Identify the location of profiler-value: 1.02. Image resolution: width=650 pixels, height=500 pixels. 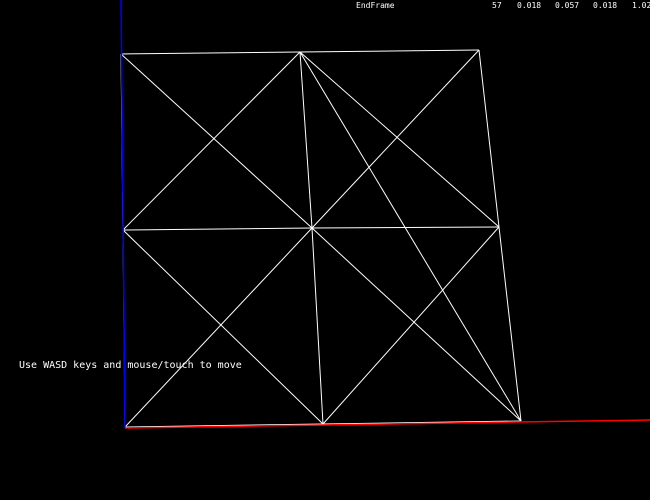
(641, 5).